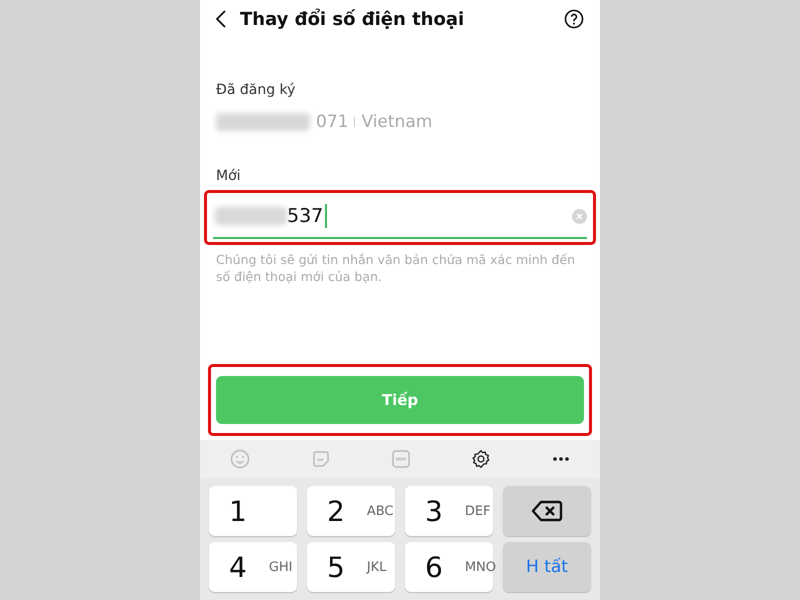 This screenshot has height=600, width=800. I want to click on phone-input-field: 537, so click(400, 217).